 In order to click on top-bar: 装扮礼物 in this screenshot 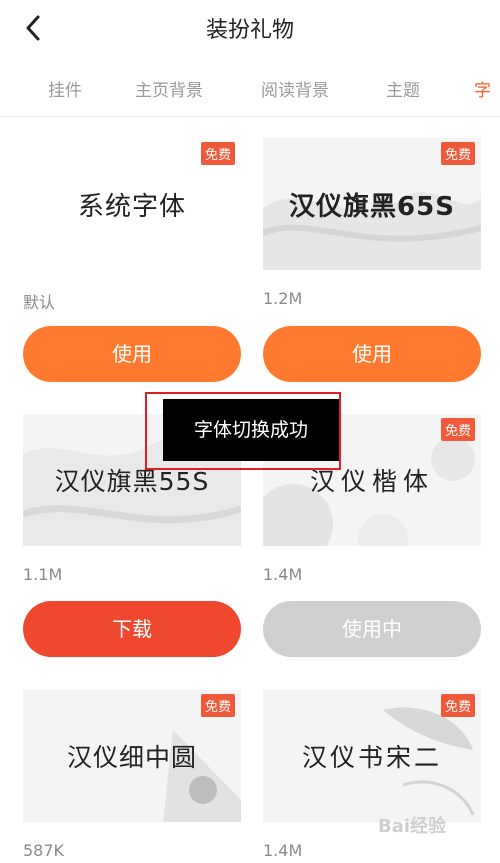, I will do `click(250, 28)`.